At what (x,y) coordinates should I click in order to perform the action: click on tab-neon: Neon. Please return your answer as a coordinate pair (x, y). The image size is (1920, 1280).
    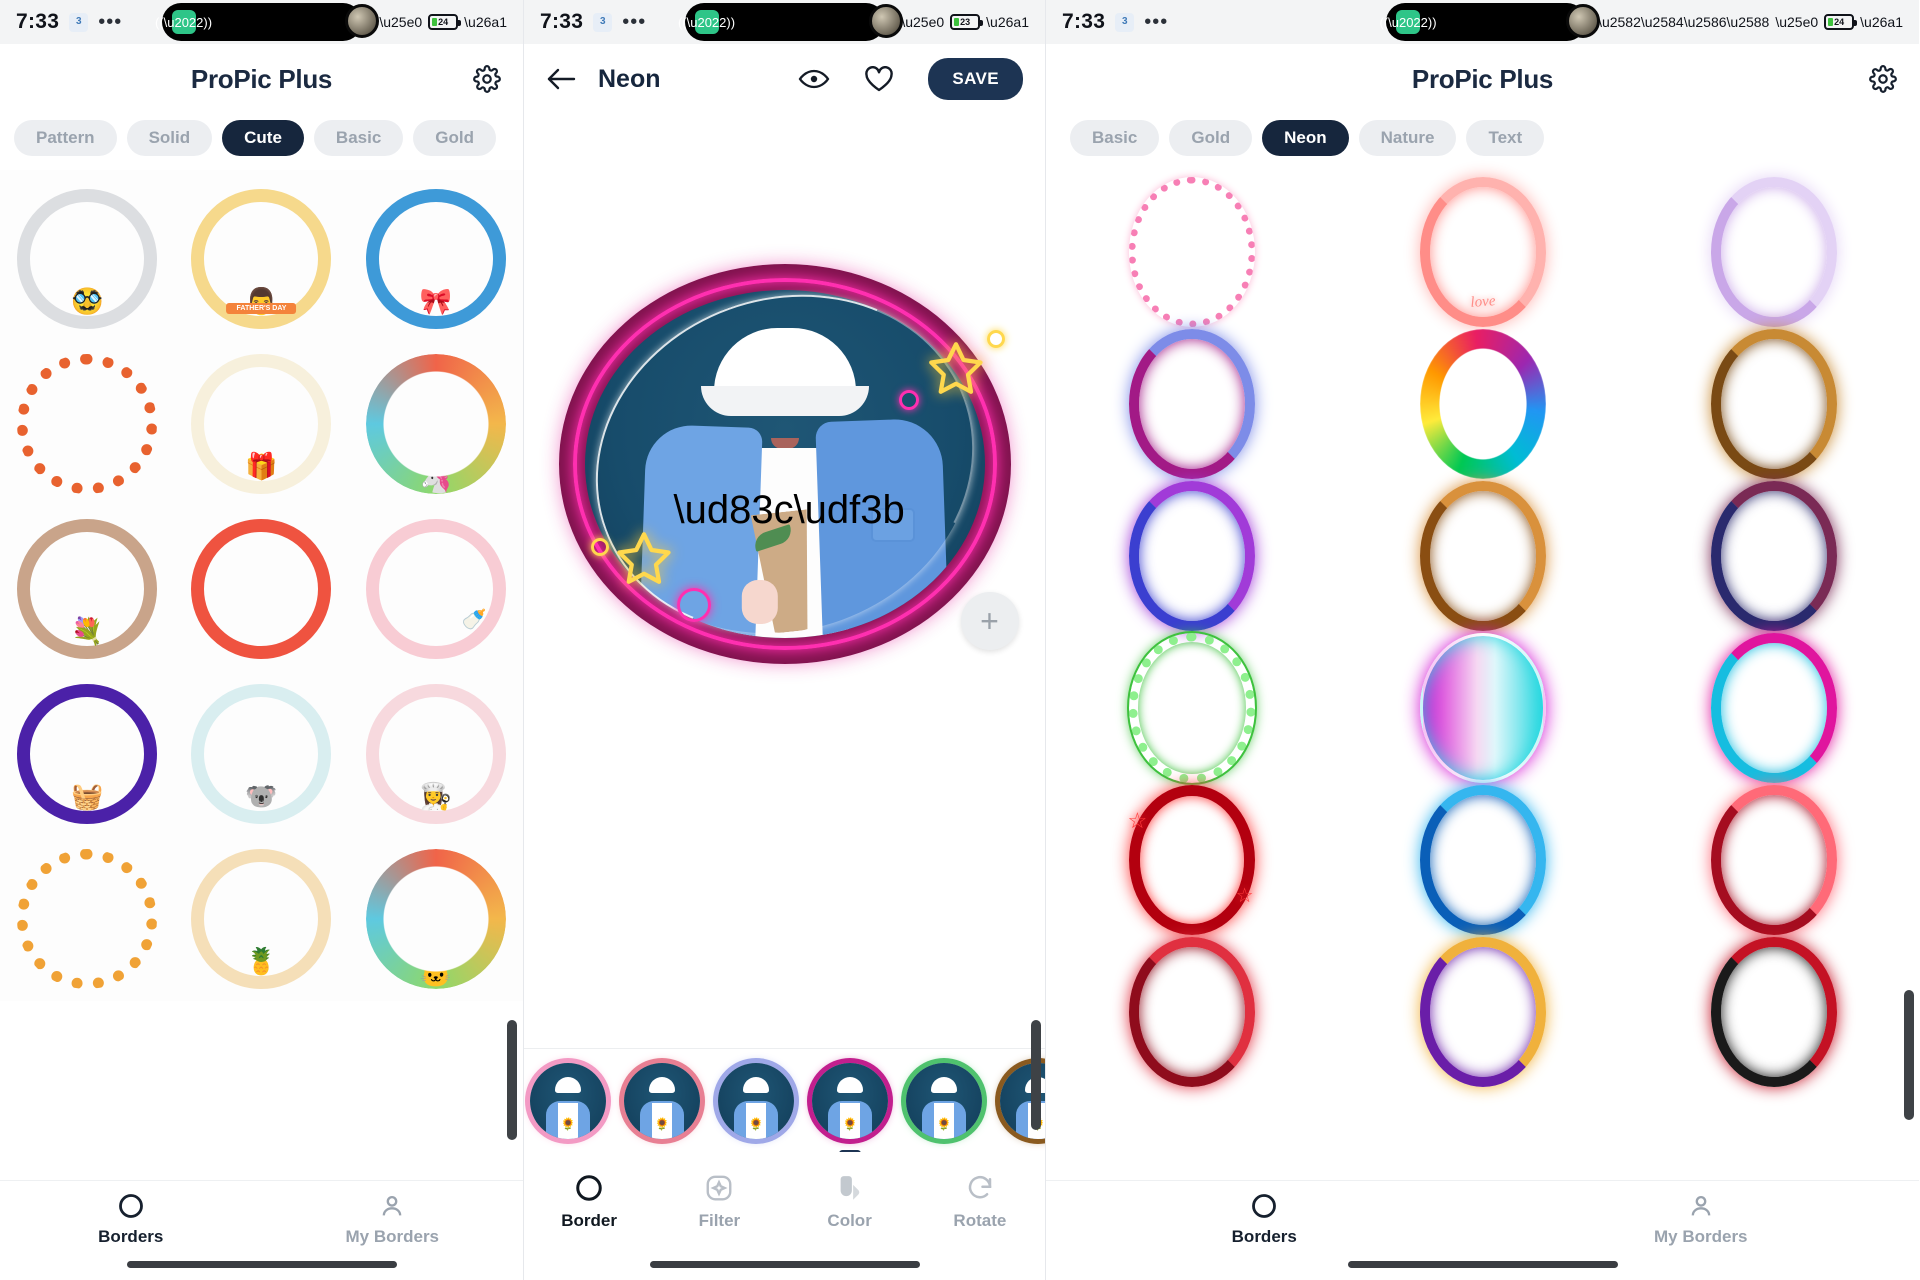
    Looking at the image, I should click on (1305, 138).